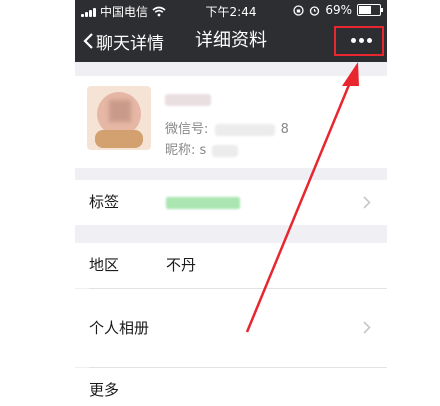  I want to click on battery-icon, so click(370, 10).